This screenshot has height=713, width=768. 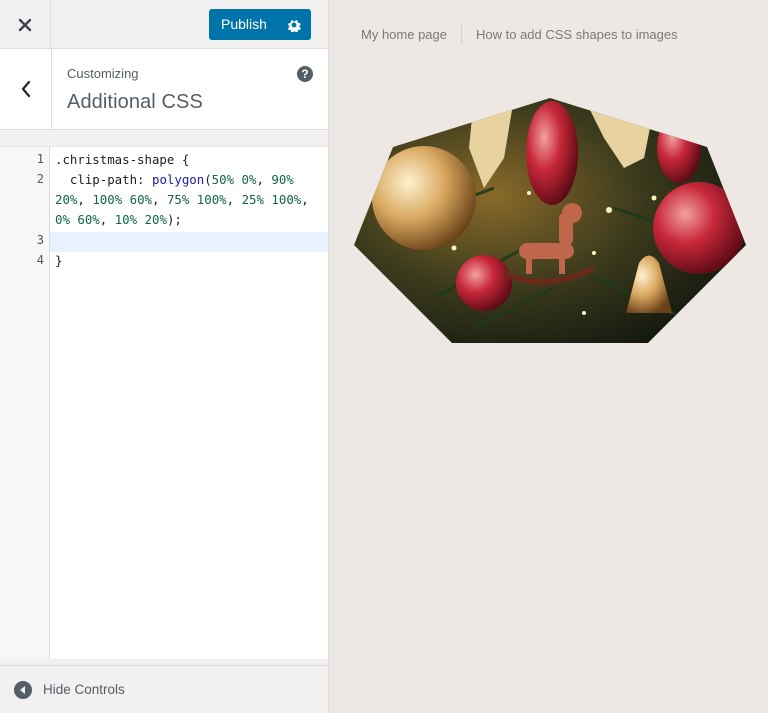 What do you see at coordinates (118, 219) in the screenshot?
I see `code-line: 0% 60%, 10% 20%);` at bounding box center [118, 219].